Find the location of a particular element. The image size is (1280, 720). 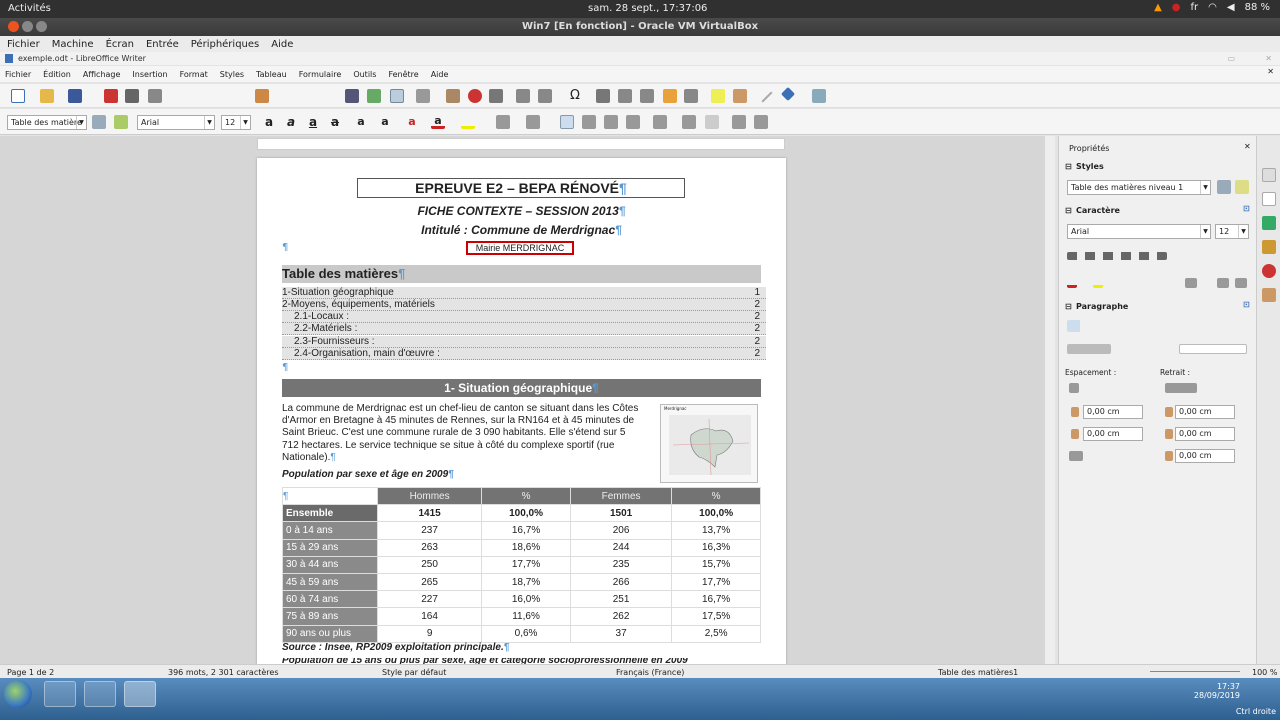

print-icon is located at coordinates (132, 96).